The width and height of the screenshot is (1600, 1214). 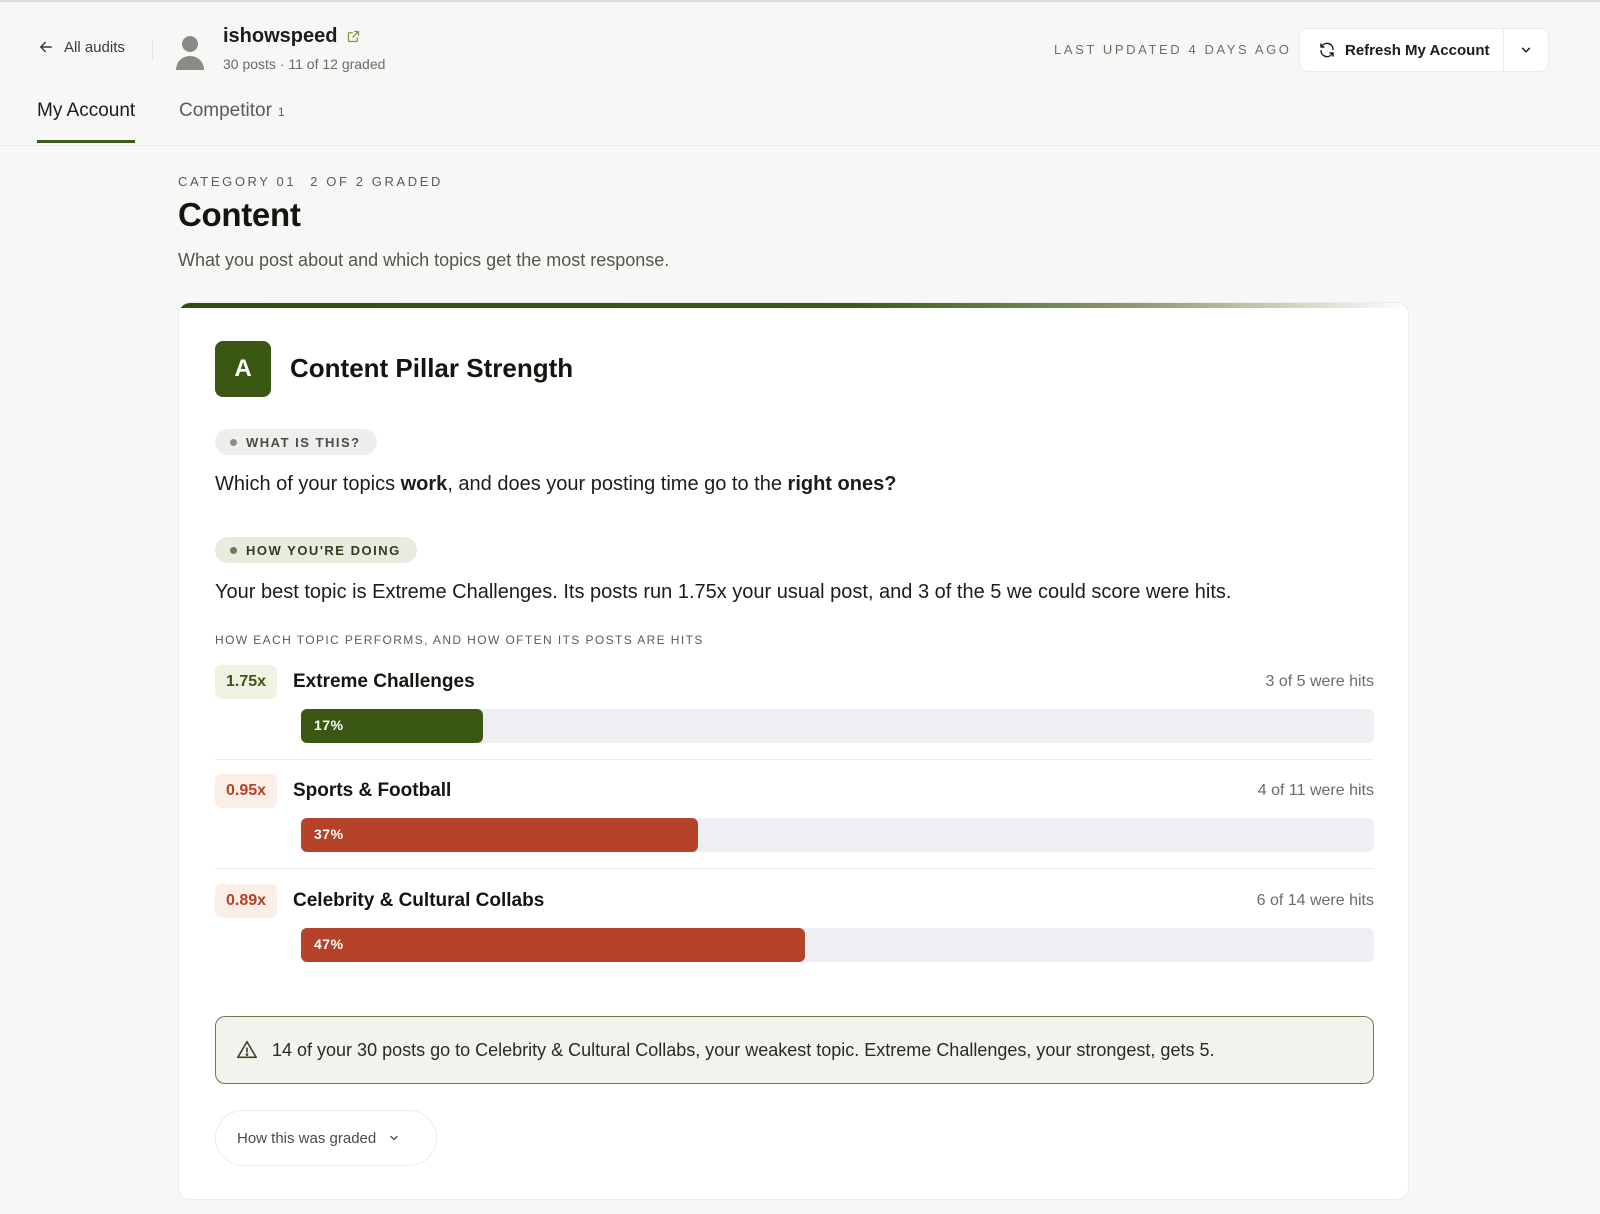 I want to click on what-is-this-pill: WHAT IS THIS?, so click(x=296, y=442).